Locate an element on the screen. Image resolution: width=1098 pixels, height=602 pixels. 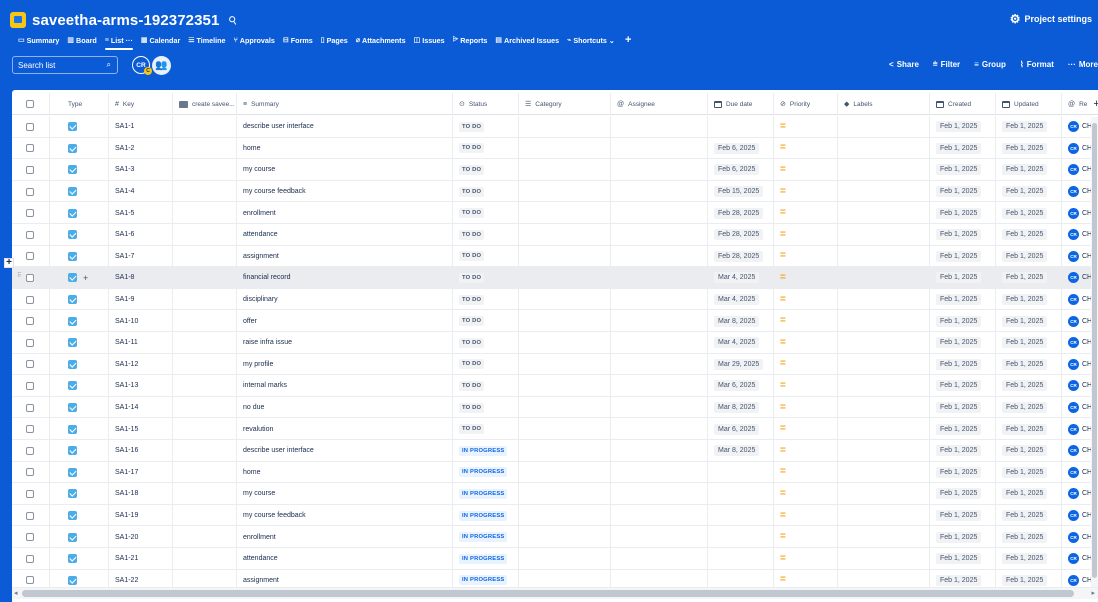
summary-cell: raise infra issue is located at coordinates (344, 343).